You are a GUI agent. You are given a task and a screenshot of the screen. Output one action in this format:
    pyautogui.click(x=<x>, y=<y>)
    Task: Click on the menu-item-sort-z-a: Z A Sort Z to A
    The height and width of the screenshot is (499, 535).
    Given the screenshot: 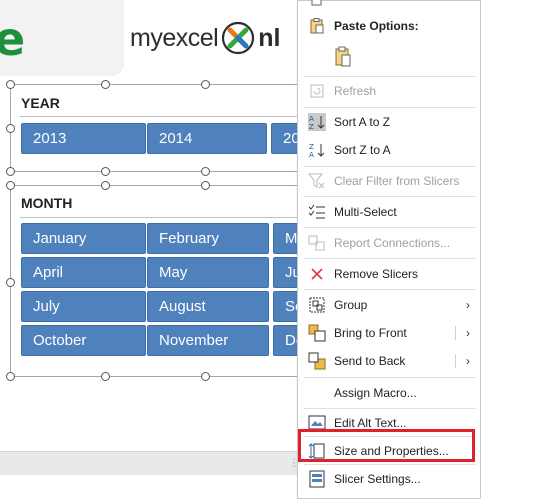 What is the action you would take?
    pyautogui.click(x=389, y=150)
    